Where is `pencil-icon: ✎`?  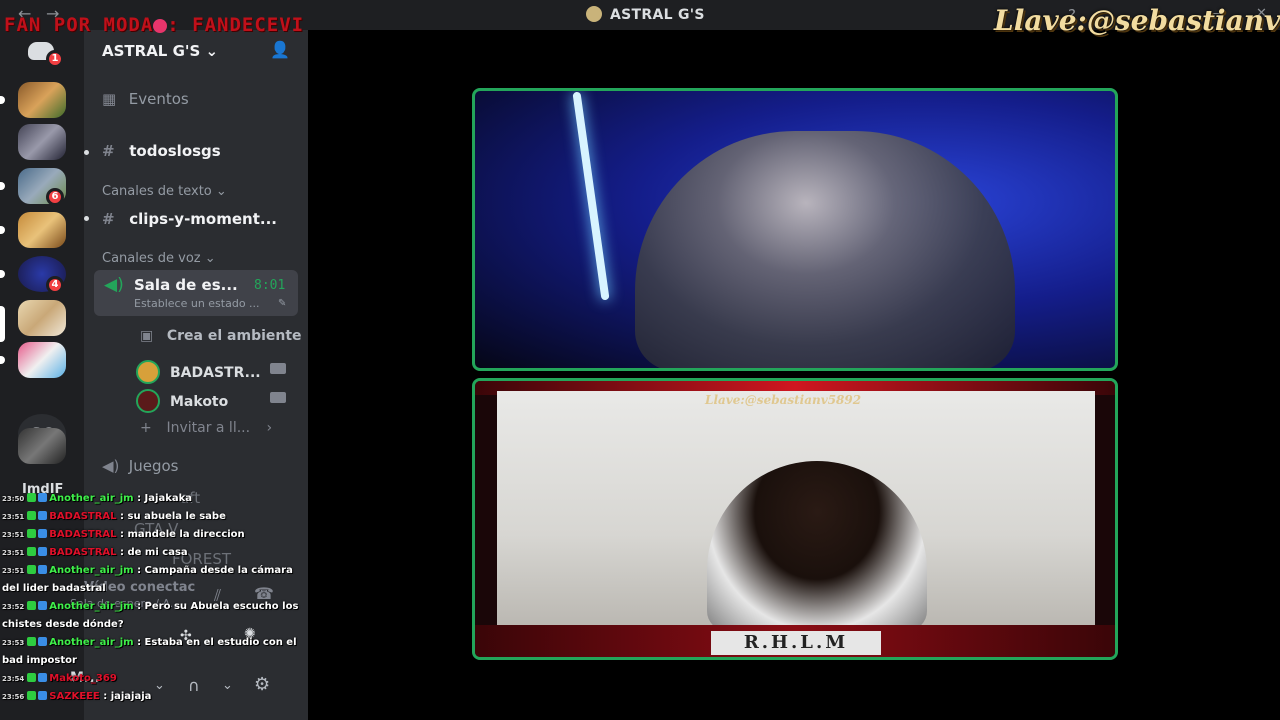
pencil-icon: ✎ is located at coordinates (282, 303).